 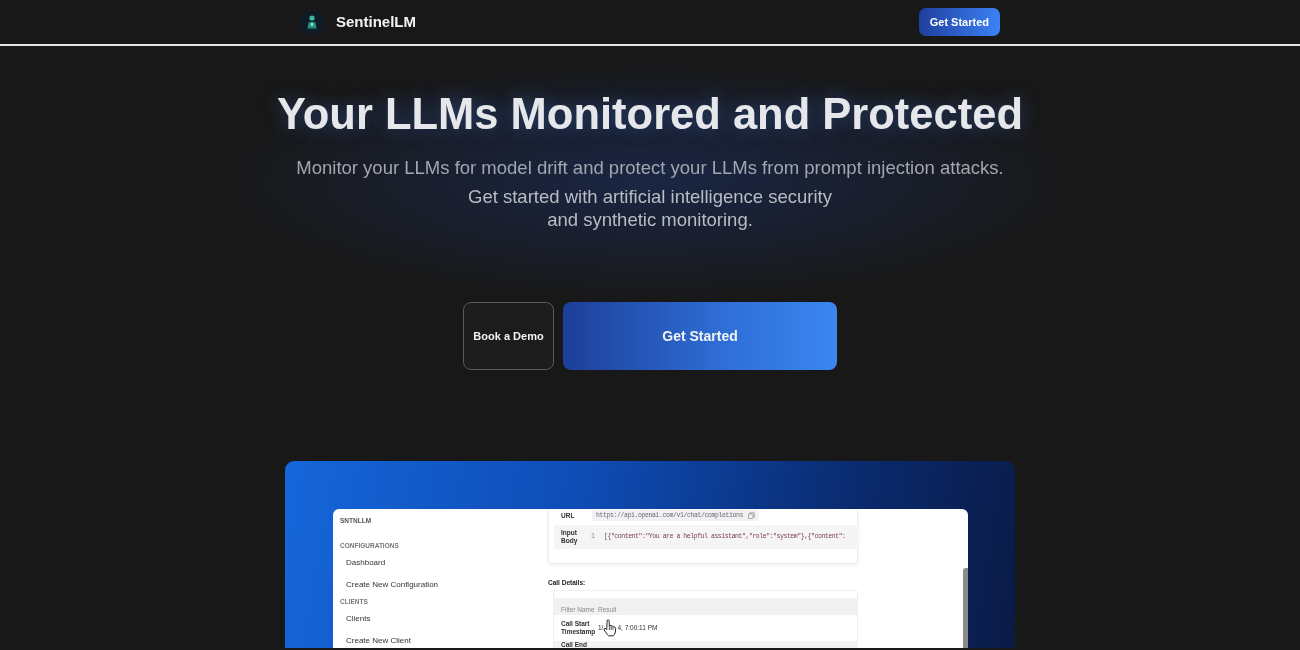 I want to click on brand-name: SentinelLM, so click(x=376, y=21).